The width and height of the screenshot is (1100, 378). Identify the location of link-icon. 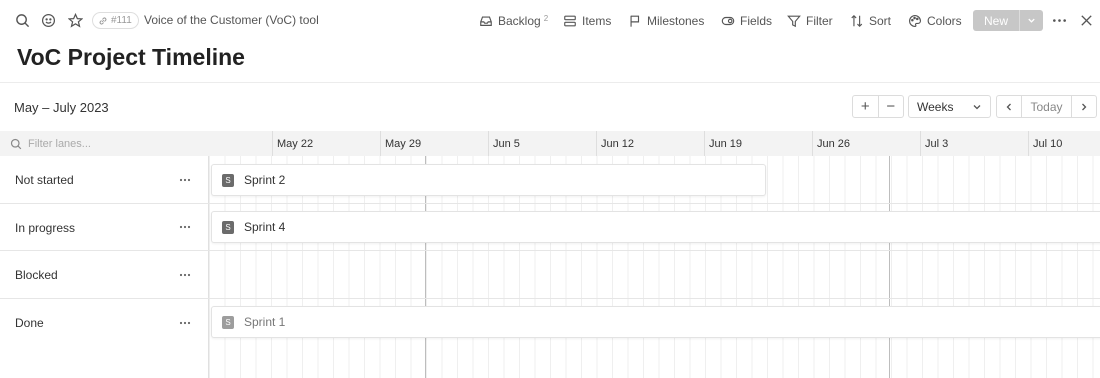
(103, 20).